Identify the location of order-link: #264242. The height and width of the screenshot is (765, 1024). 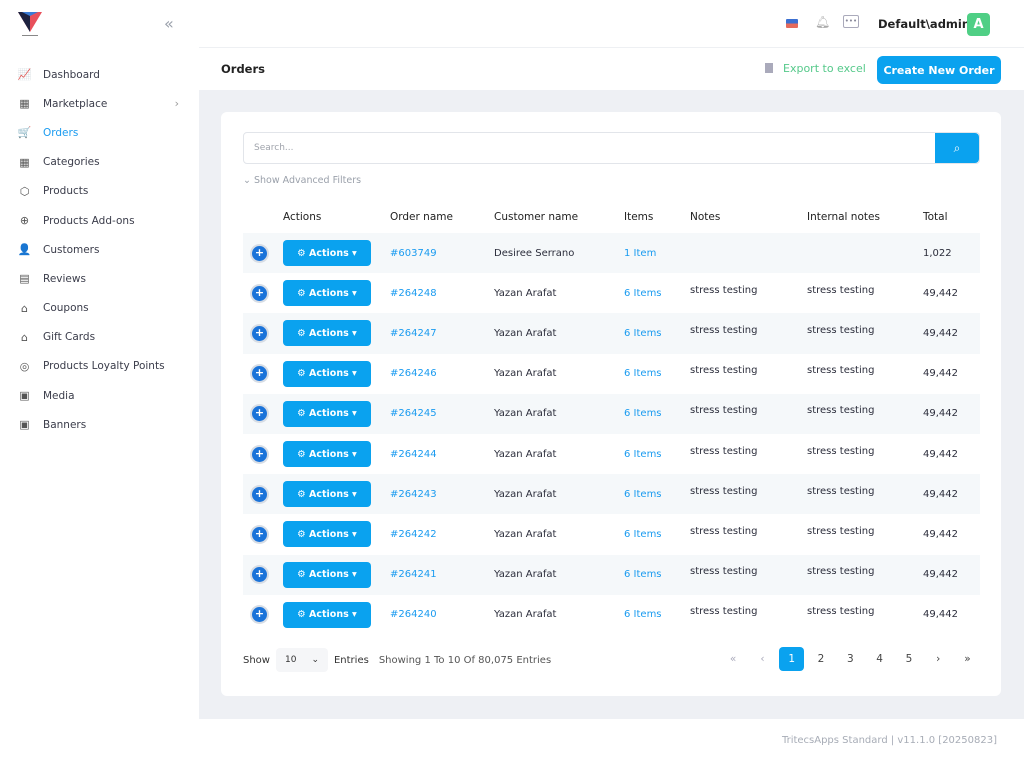
(442, 534).